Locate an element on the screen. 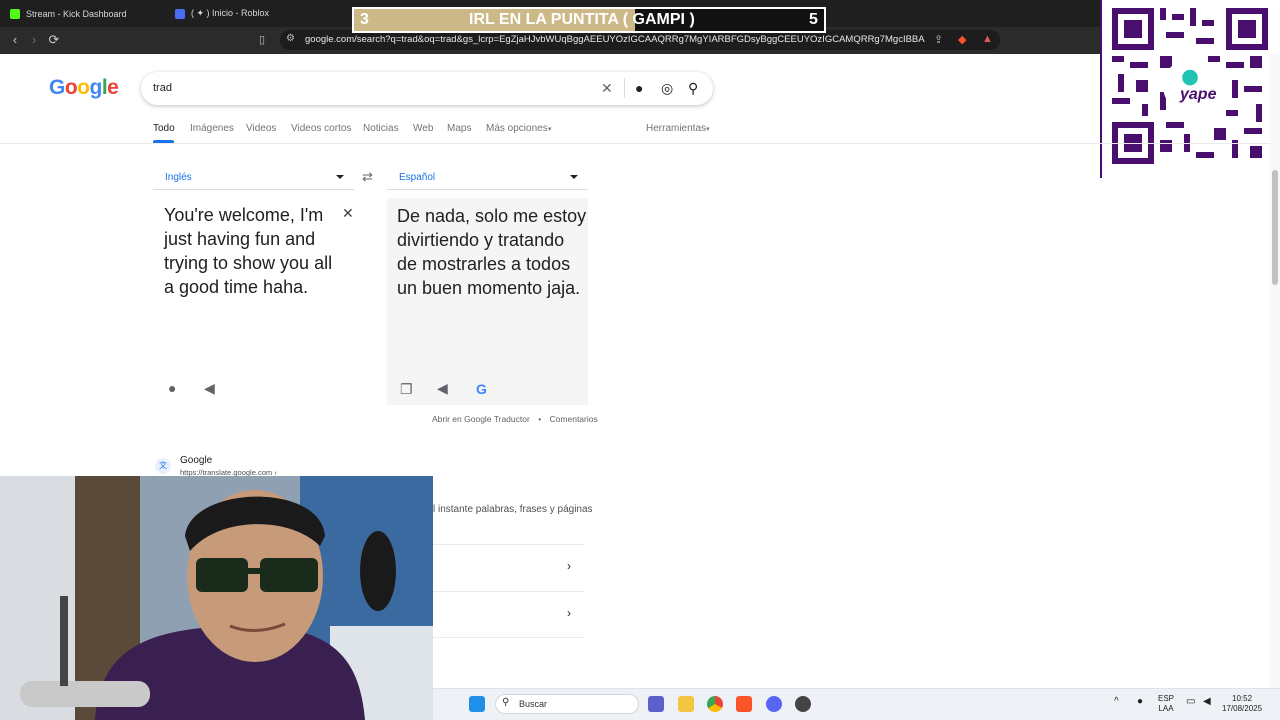 The image size is (1280, 720). webcam-feed is located at coordinates (216, 598).